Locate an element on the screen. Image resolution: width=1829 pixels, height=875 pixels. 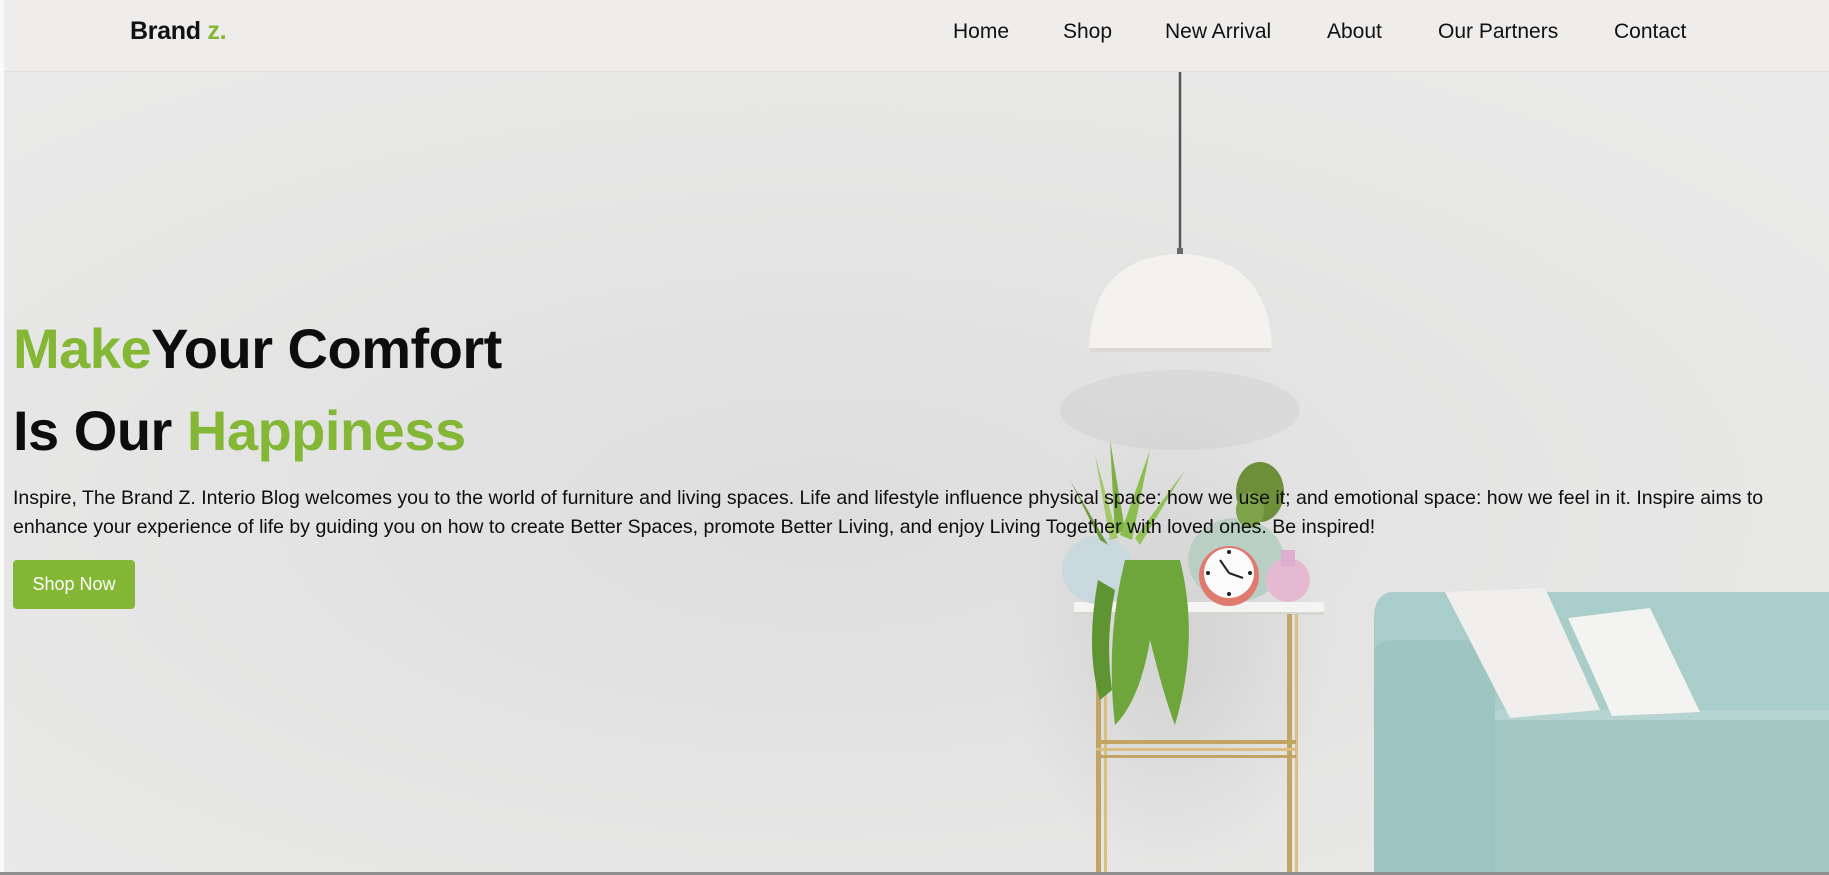
brand-logo: Brand z. is located at coordinates (178, 31).